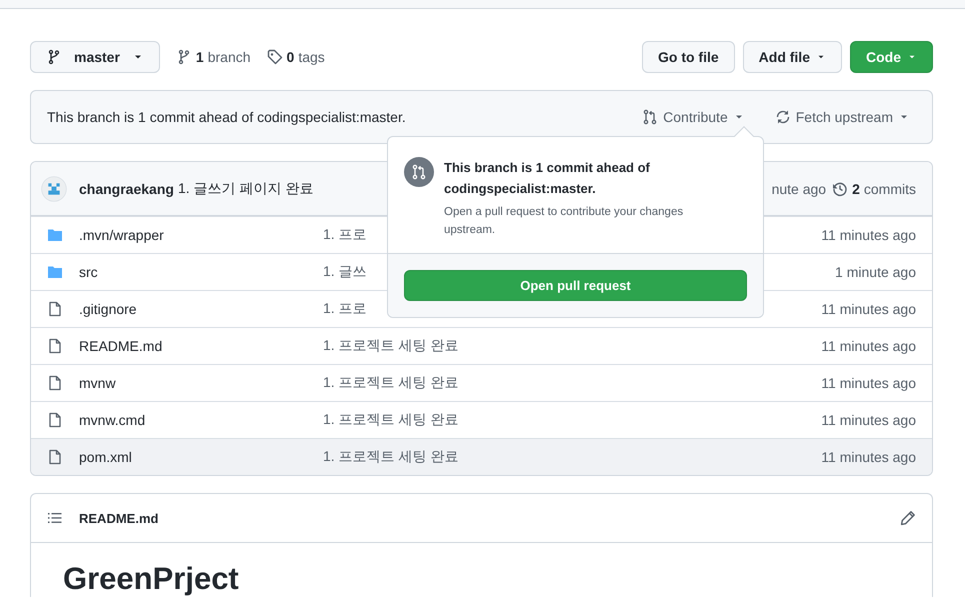 This screenshot has height=598, width=965. What do you see at coordinates (693, 117) in the screenshot?
I see `contribute-button: Contribute` at bounding box center [693, 117].